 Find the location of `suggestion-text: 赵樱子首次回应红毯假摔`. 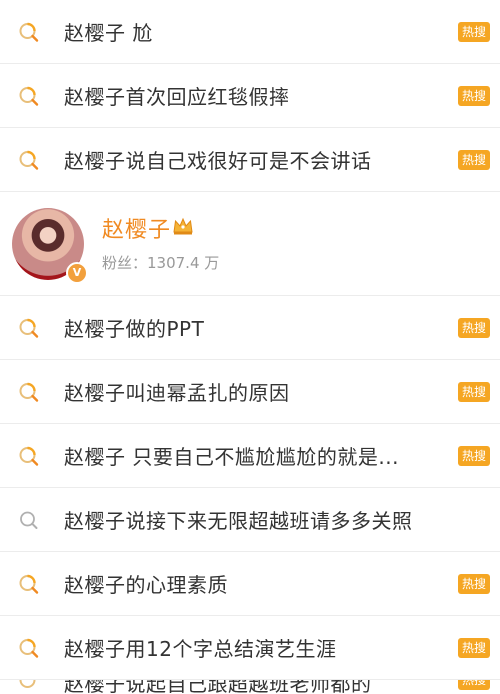

suggestion-text: 赵樱子首次回应红毯假摔 is located at coordinates (177, 97).